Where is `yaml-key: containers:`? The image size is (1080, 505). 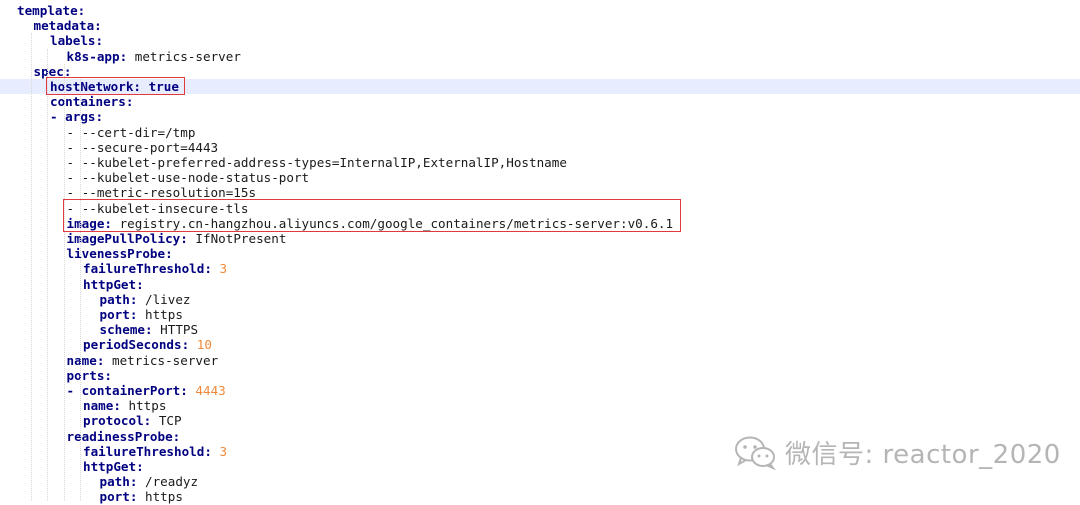
yaml-key: containers: is located at coordinates (92, 102).